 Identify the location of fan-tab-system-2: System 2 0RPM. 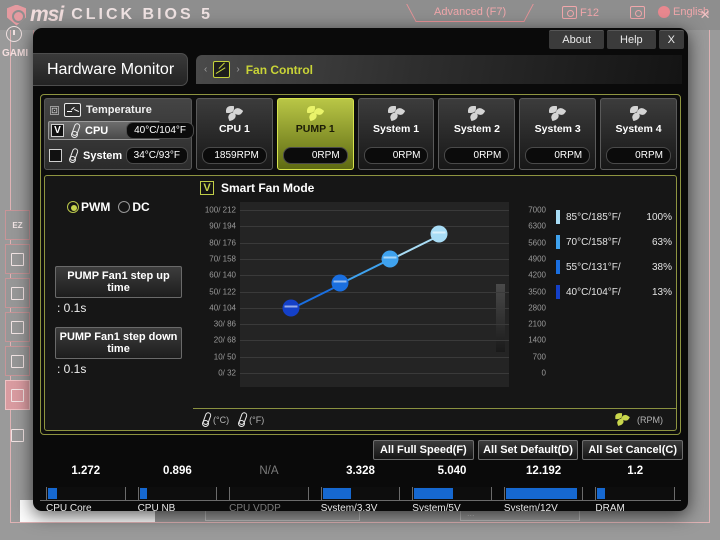
(477, 134).